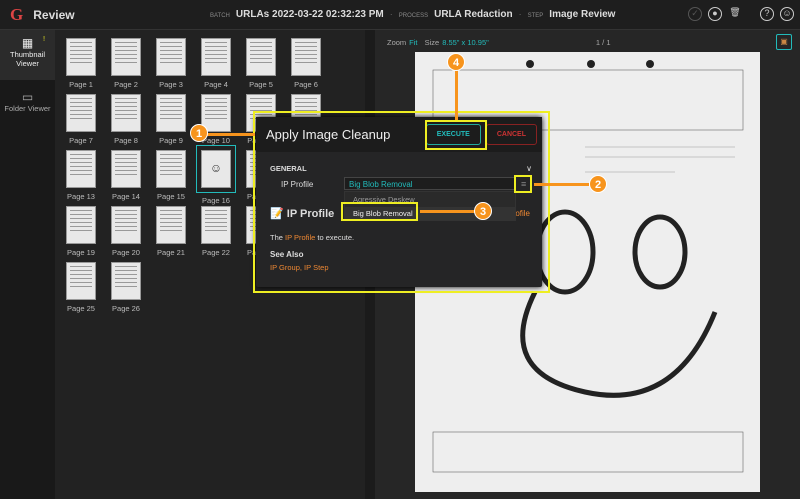 The height and width of the screenshot is (499, 800). What do you see at coordinates (261, 84) in the screenshot?
I see `thumbnail-label: Page 5` at bounding box center [261, 84].